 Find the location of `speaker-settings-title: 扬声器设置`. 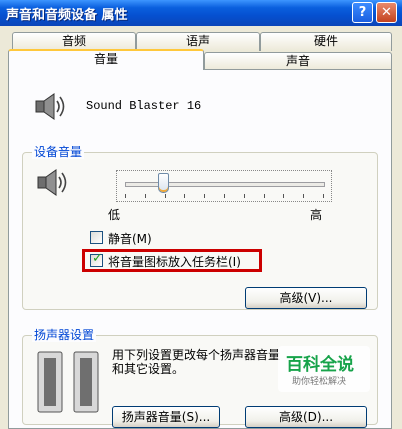

speaker-settings-title: 扬声器设置 is located at coordinates (64, 335).